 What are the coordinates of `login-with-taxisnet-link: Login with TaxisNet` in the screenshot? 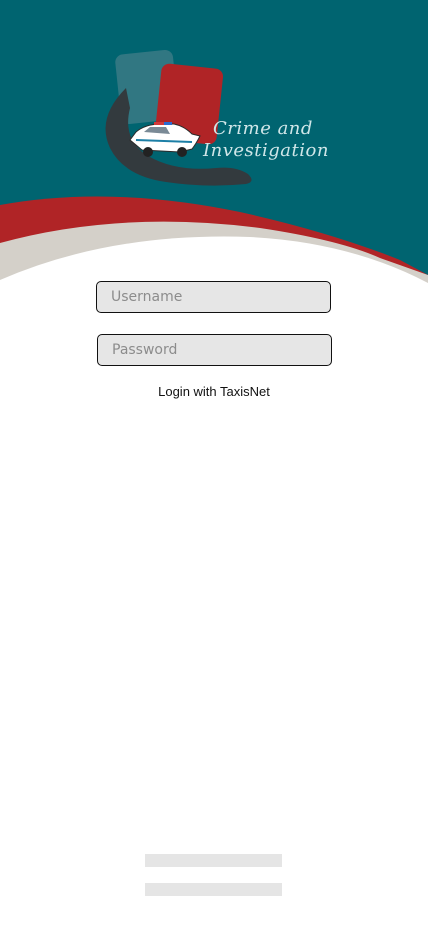 It's located at (214, 391).